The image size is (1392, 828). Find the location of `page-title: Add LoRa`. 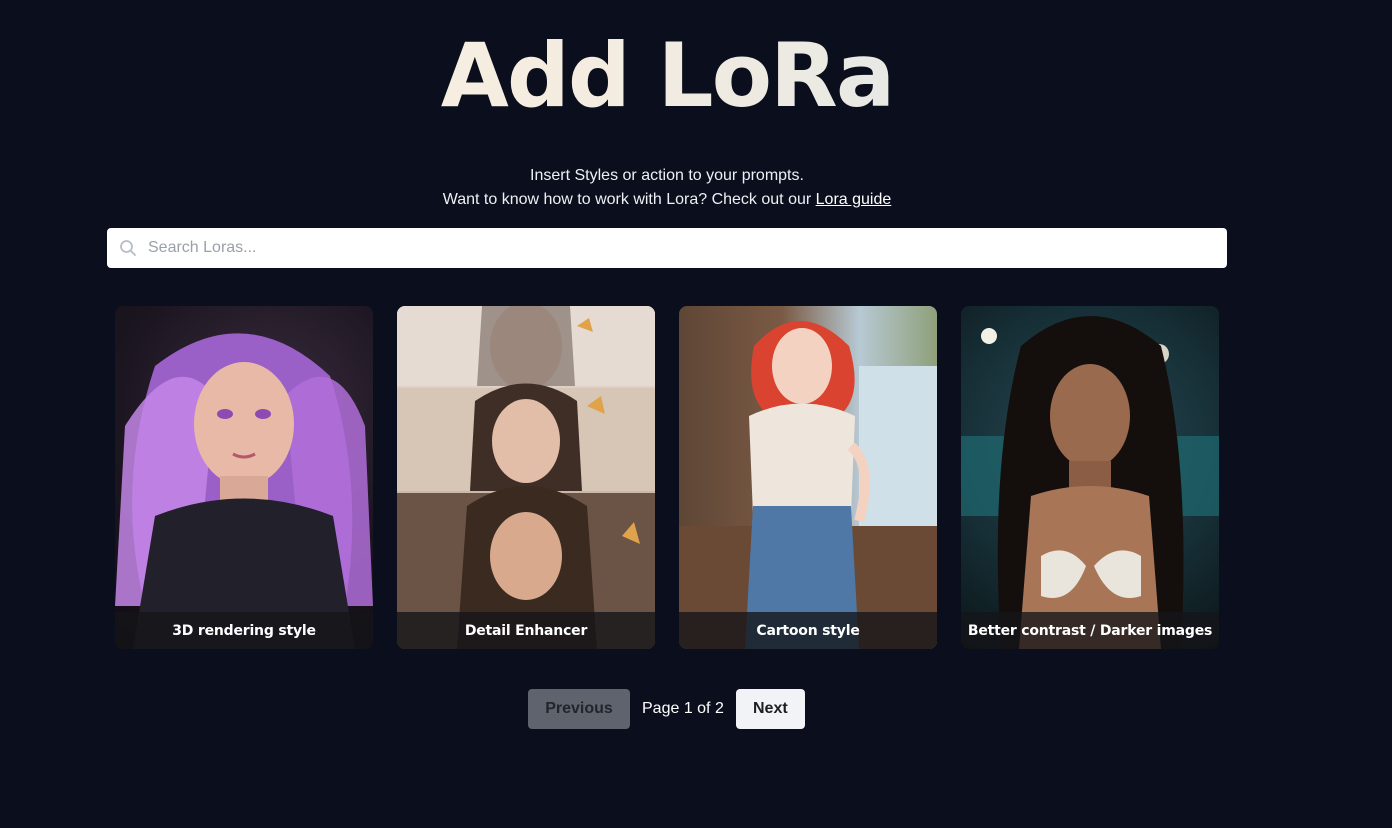

page-title: Add LoRa is located at coordinates (667, 76).